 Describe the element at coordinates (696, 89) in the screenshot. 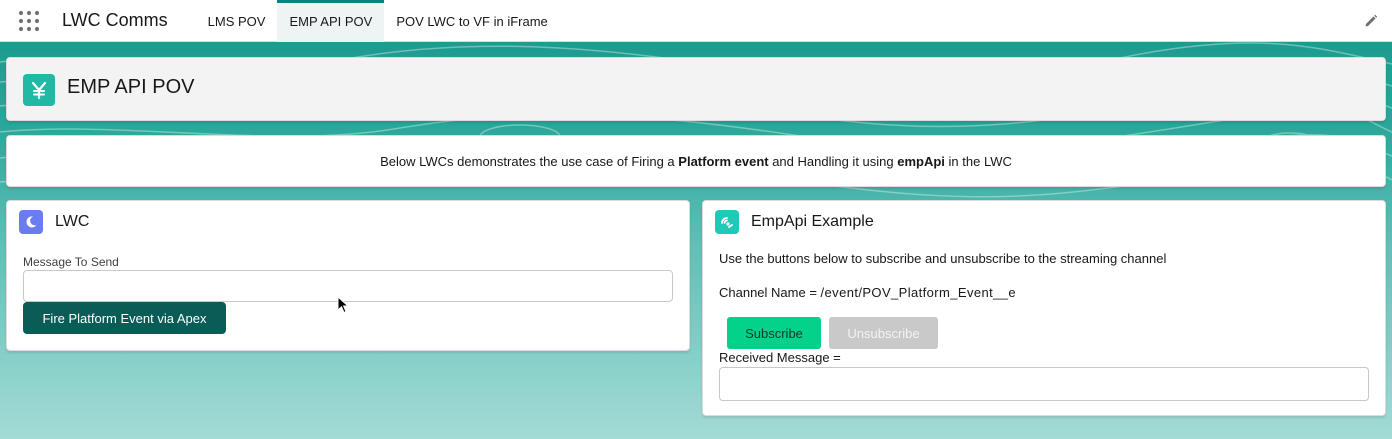

I see `page-header: EMP API POV` at that location.